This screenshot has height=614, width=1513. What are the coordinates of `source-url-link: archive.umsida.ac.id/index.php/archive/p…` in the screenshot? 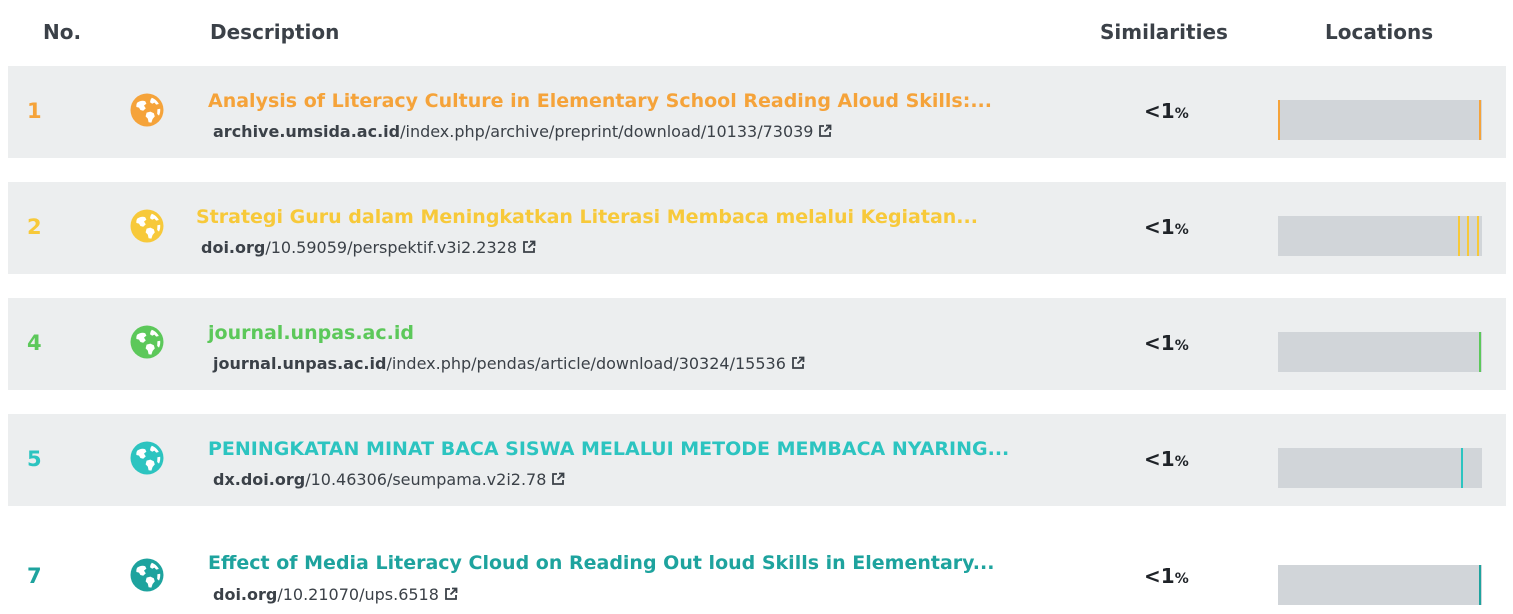 It's located at (522, 131).